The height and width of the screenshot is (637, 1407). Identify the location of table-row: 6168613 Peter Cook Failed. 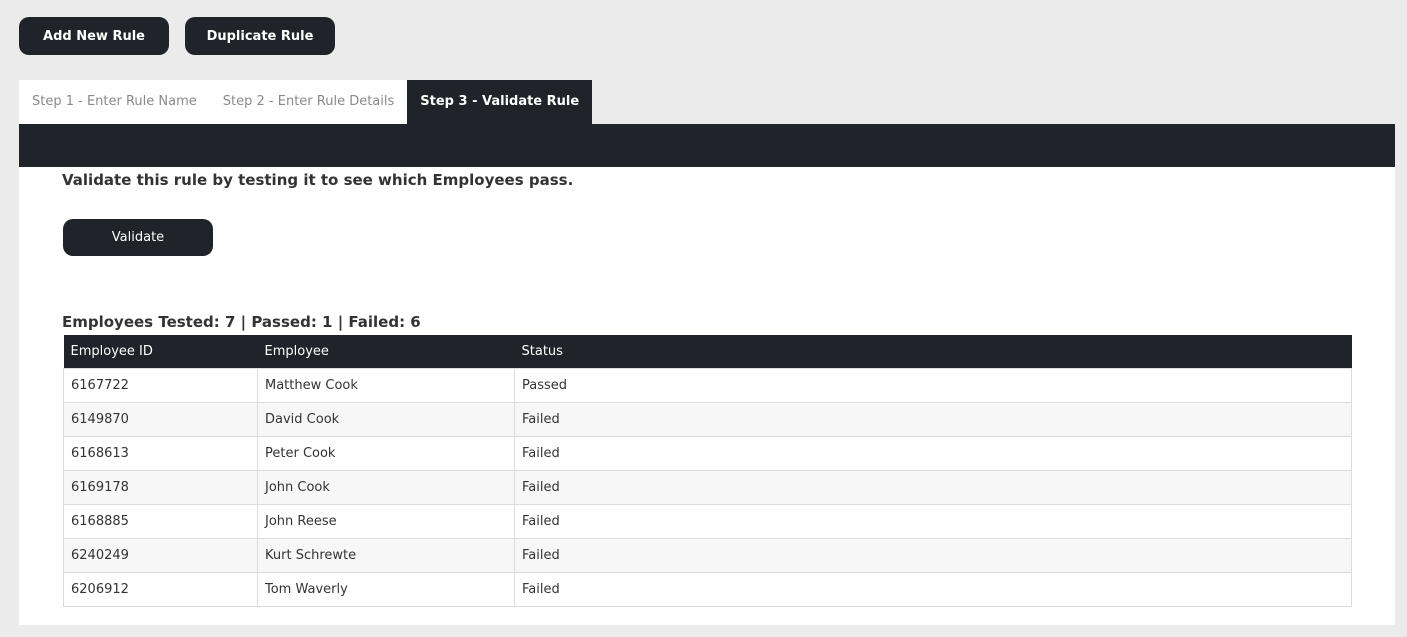
(707, 453).